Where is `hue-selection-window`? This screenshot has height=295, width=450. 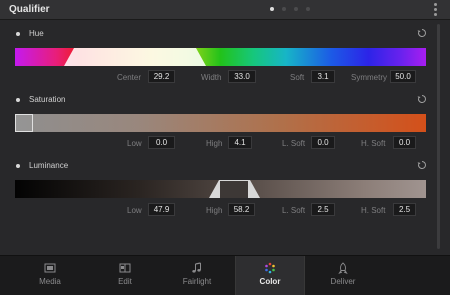
hue-selection-window is located at coordinates (135, 57).